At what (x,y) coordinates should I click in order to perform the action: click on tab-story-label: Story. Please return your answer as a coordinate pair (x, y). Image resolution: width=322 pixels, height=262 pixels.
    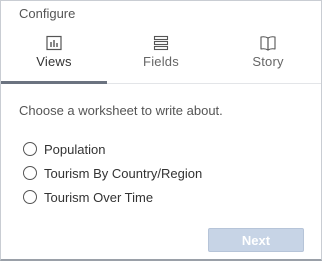
    Looking at the image, I should click on (268, 61).